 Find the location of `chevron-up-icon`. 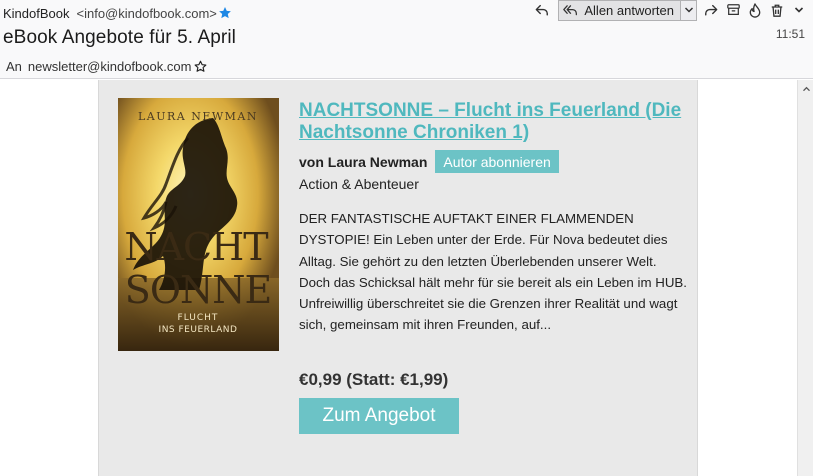

chevron-up-icon is located at coordinates (806, 89).